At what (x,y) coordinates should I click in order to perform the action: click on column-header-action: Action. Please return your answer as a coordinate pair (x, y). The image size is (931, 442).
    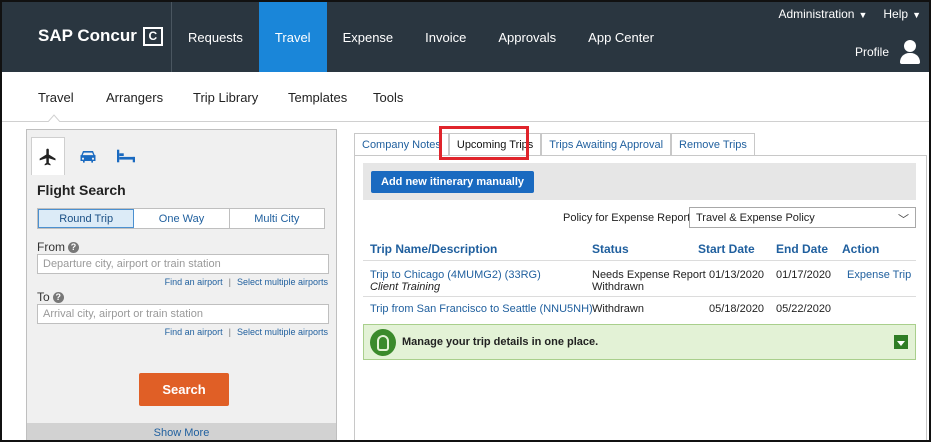
    Looking at the image, I should click on (861, 249).